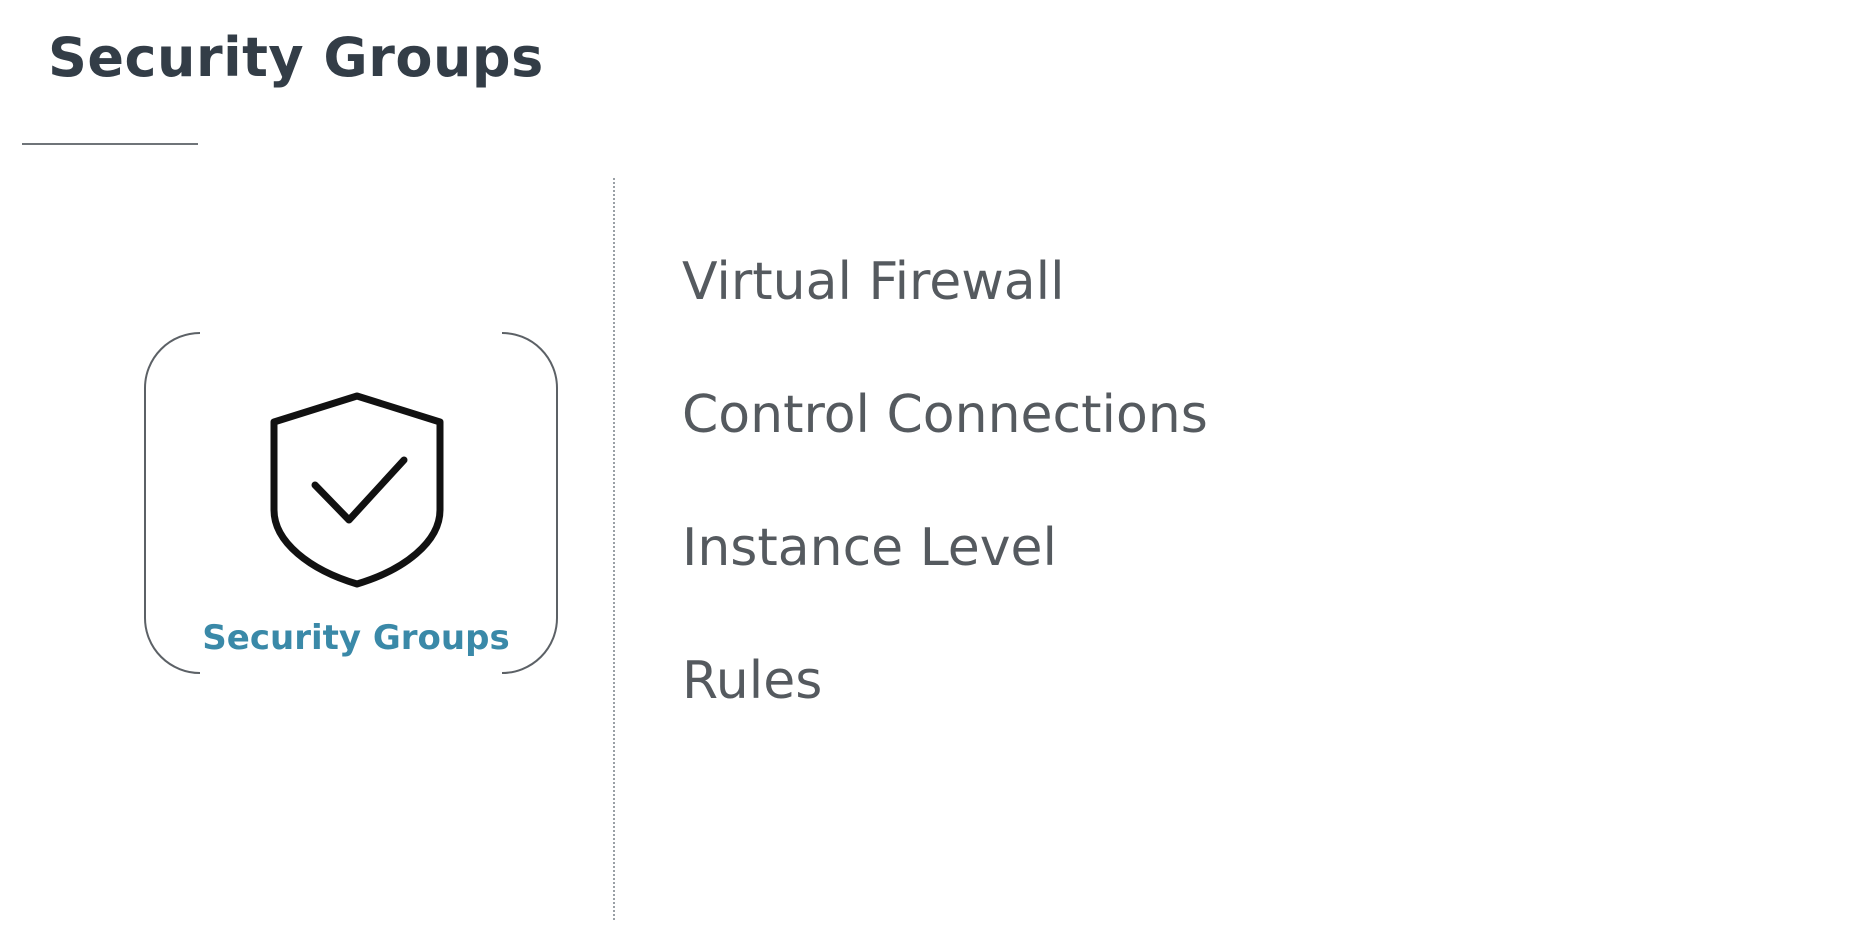  Describe the element at coordinates (296, 57) in the screenshot. I see `page-title: Security Groups` at that location.